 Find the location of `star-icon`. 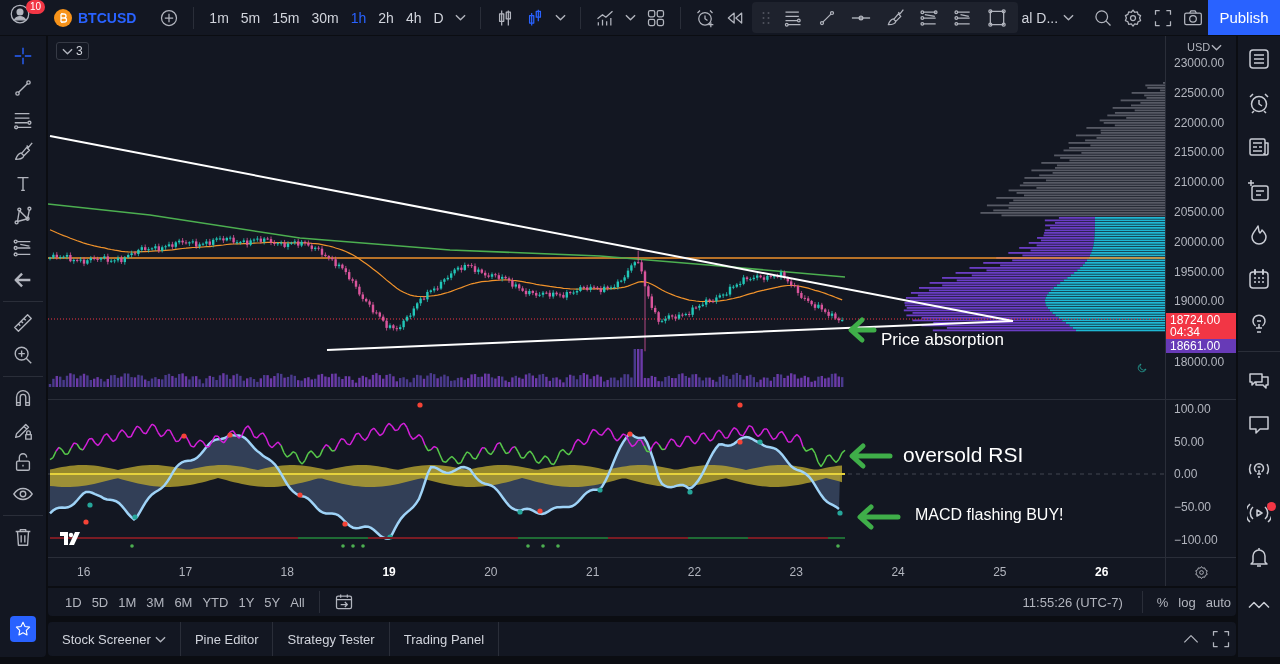

star-icon is located at coordinates (23, 629).